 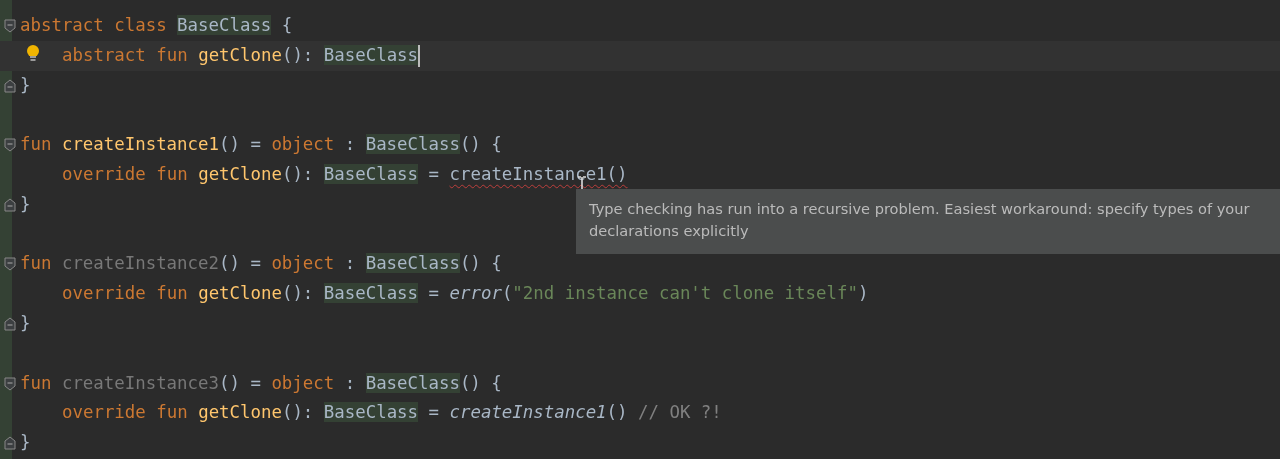 I want to click on function-name: createInstance1, so click(x=140, y=144).